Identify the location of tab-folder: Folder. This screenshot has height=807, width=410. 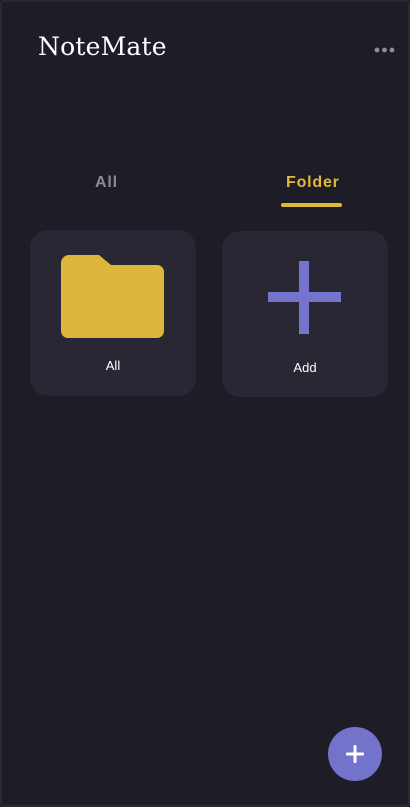
(313, 183).